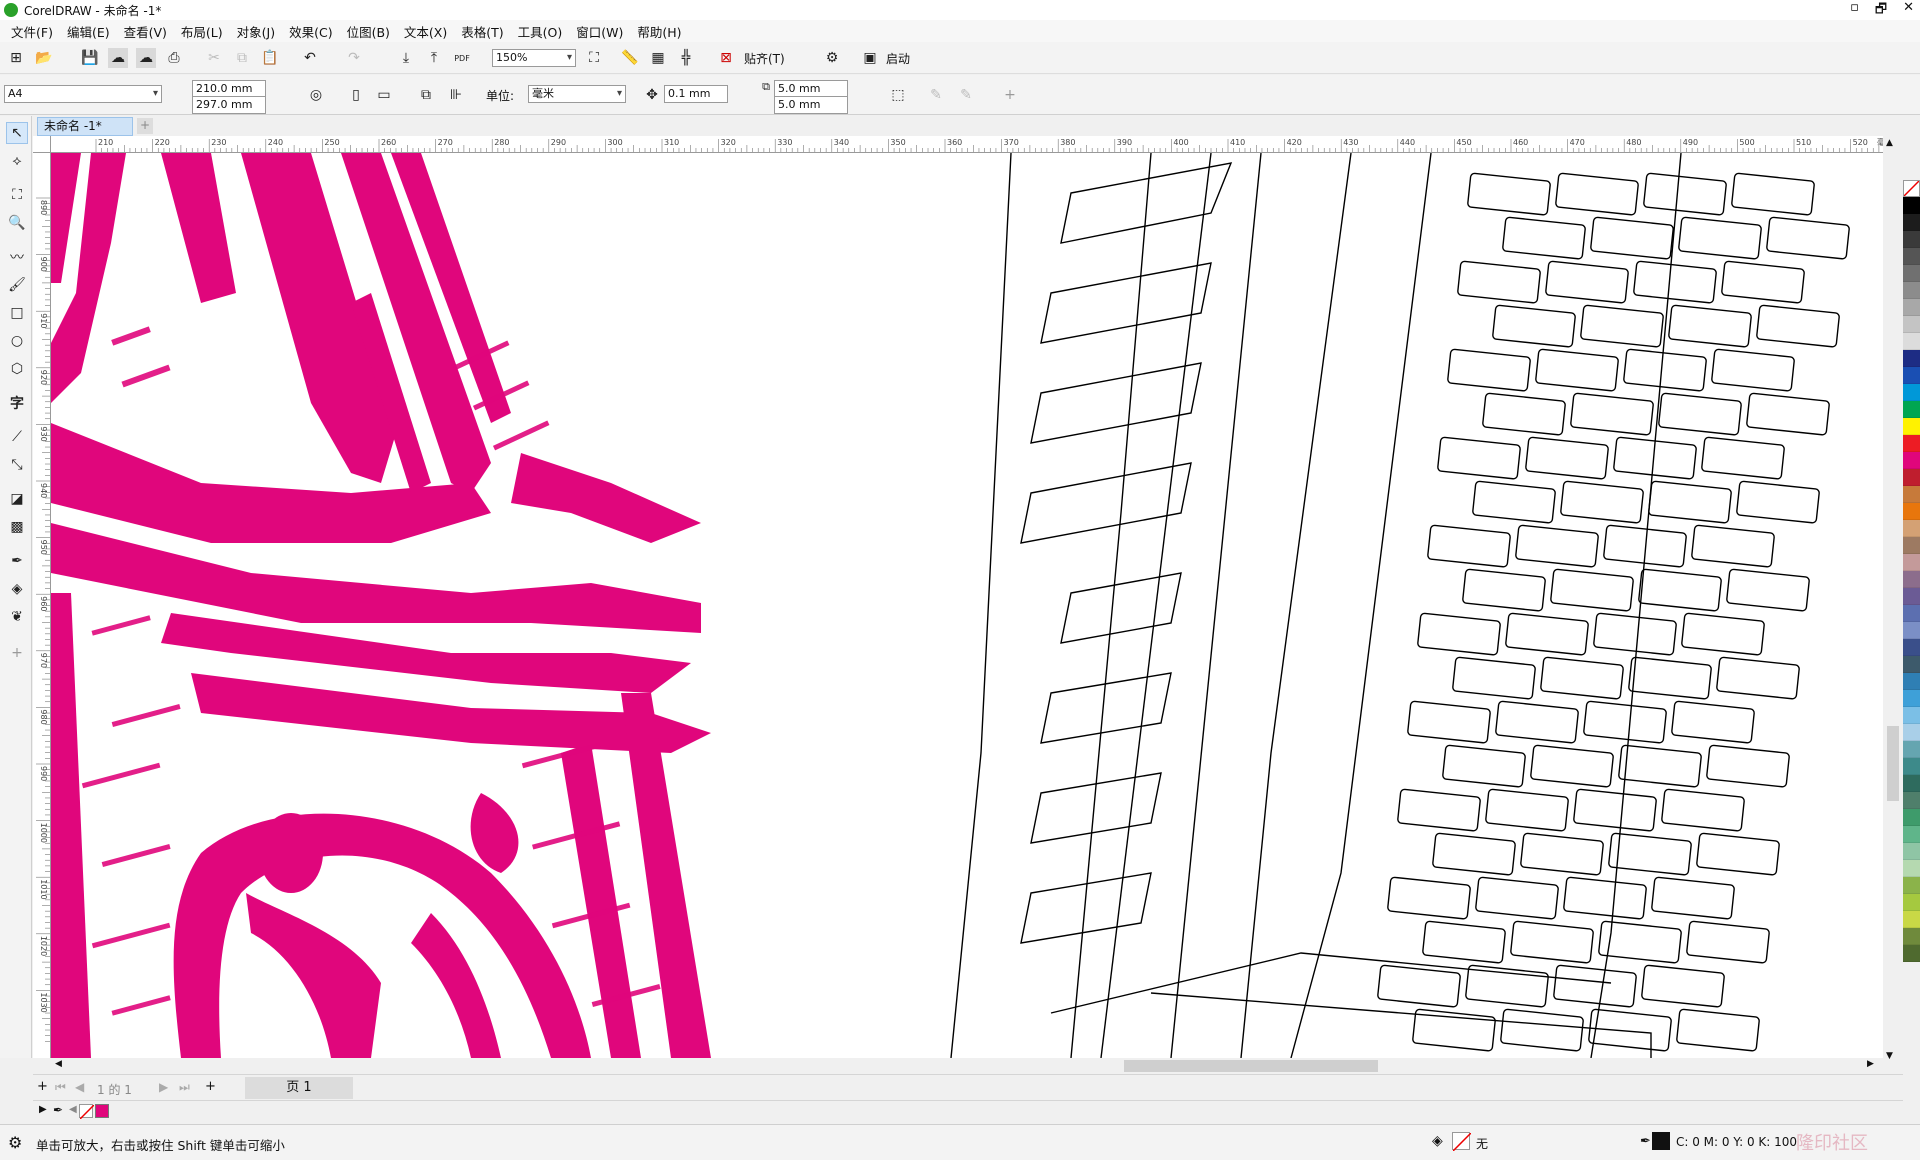  Describe the element at coordinates (32, 31) in the screenshot. I see `menu-file: 文件(F)` at that location.